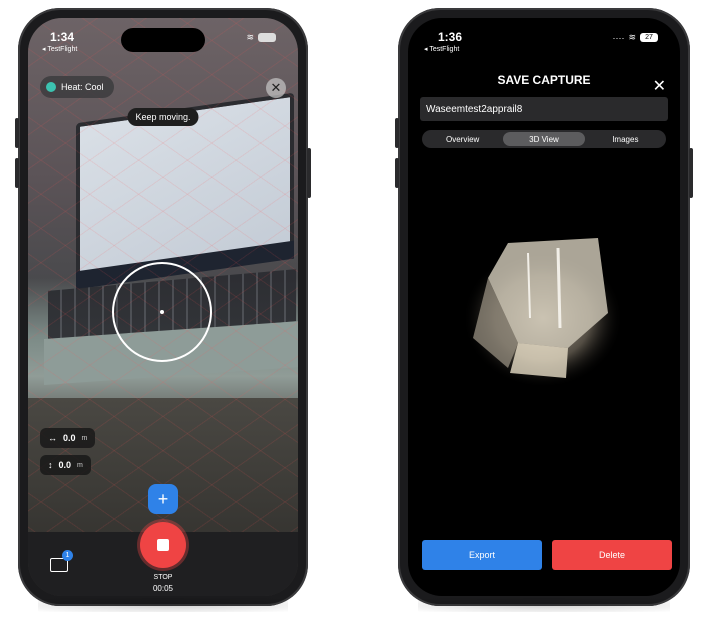  I want to click on reticle-center-dot, so click(162, 312).